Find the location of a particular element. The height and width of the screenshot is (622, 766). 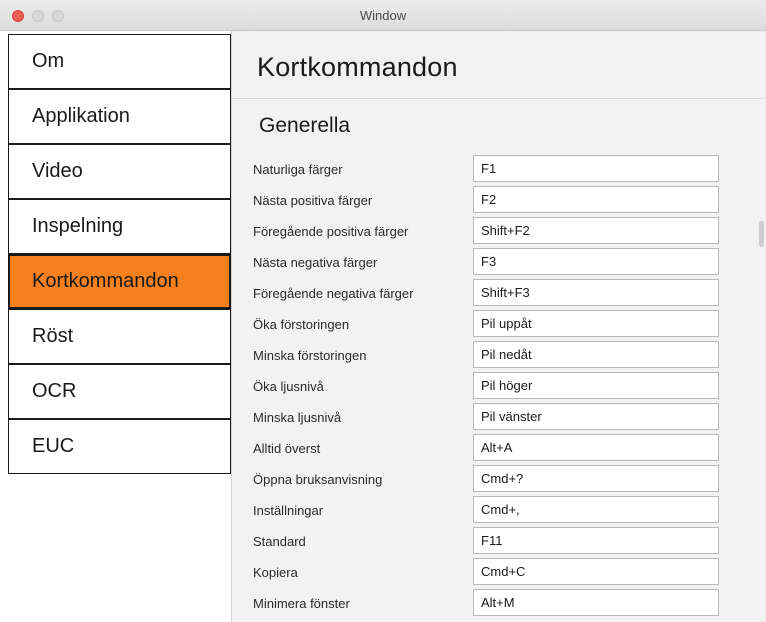

title-bar: Window is located at coordinates (383, 15).